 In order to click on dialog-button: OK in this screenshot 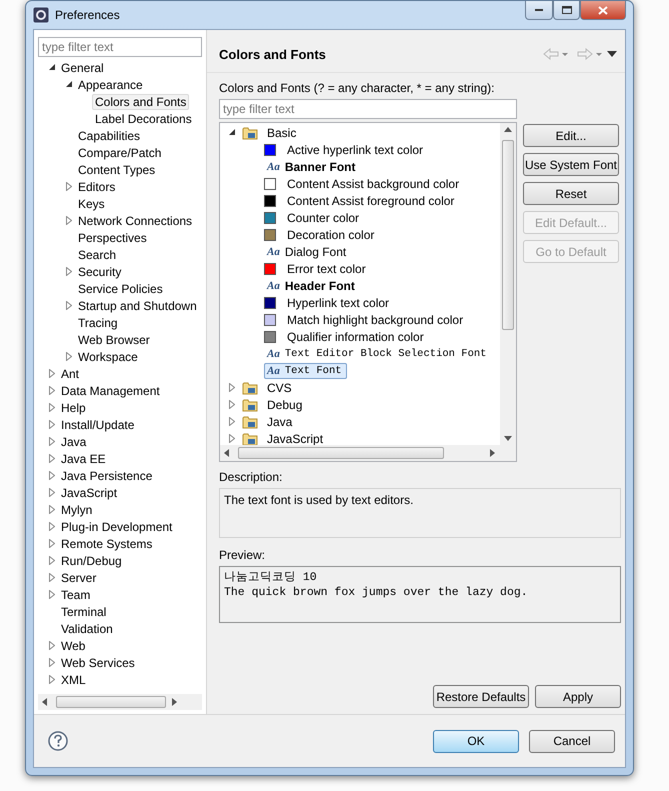, I will do `click(476, 741)`.